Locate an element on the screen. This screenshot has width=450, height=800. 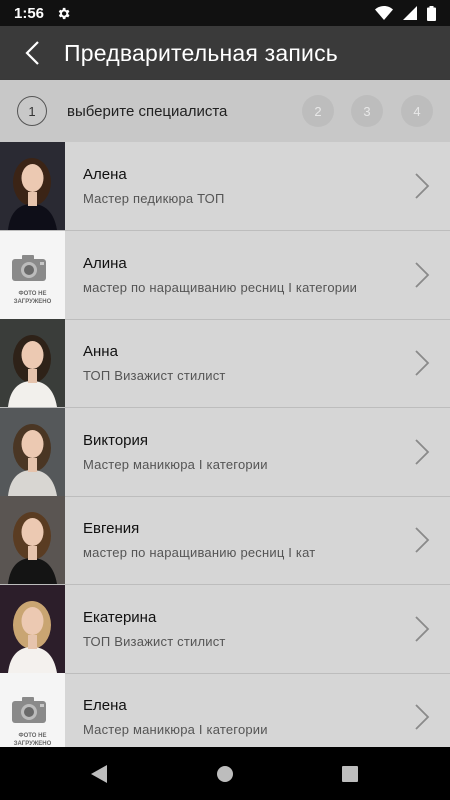
step-indicator: 1 выберите специалиста 2 3 4 is located at coordinates (225, 111).